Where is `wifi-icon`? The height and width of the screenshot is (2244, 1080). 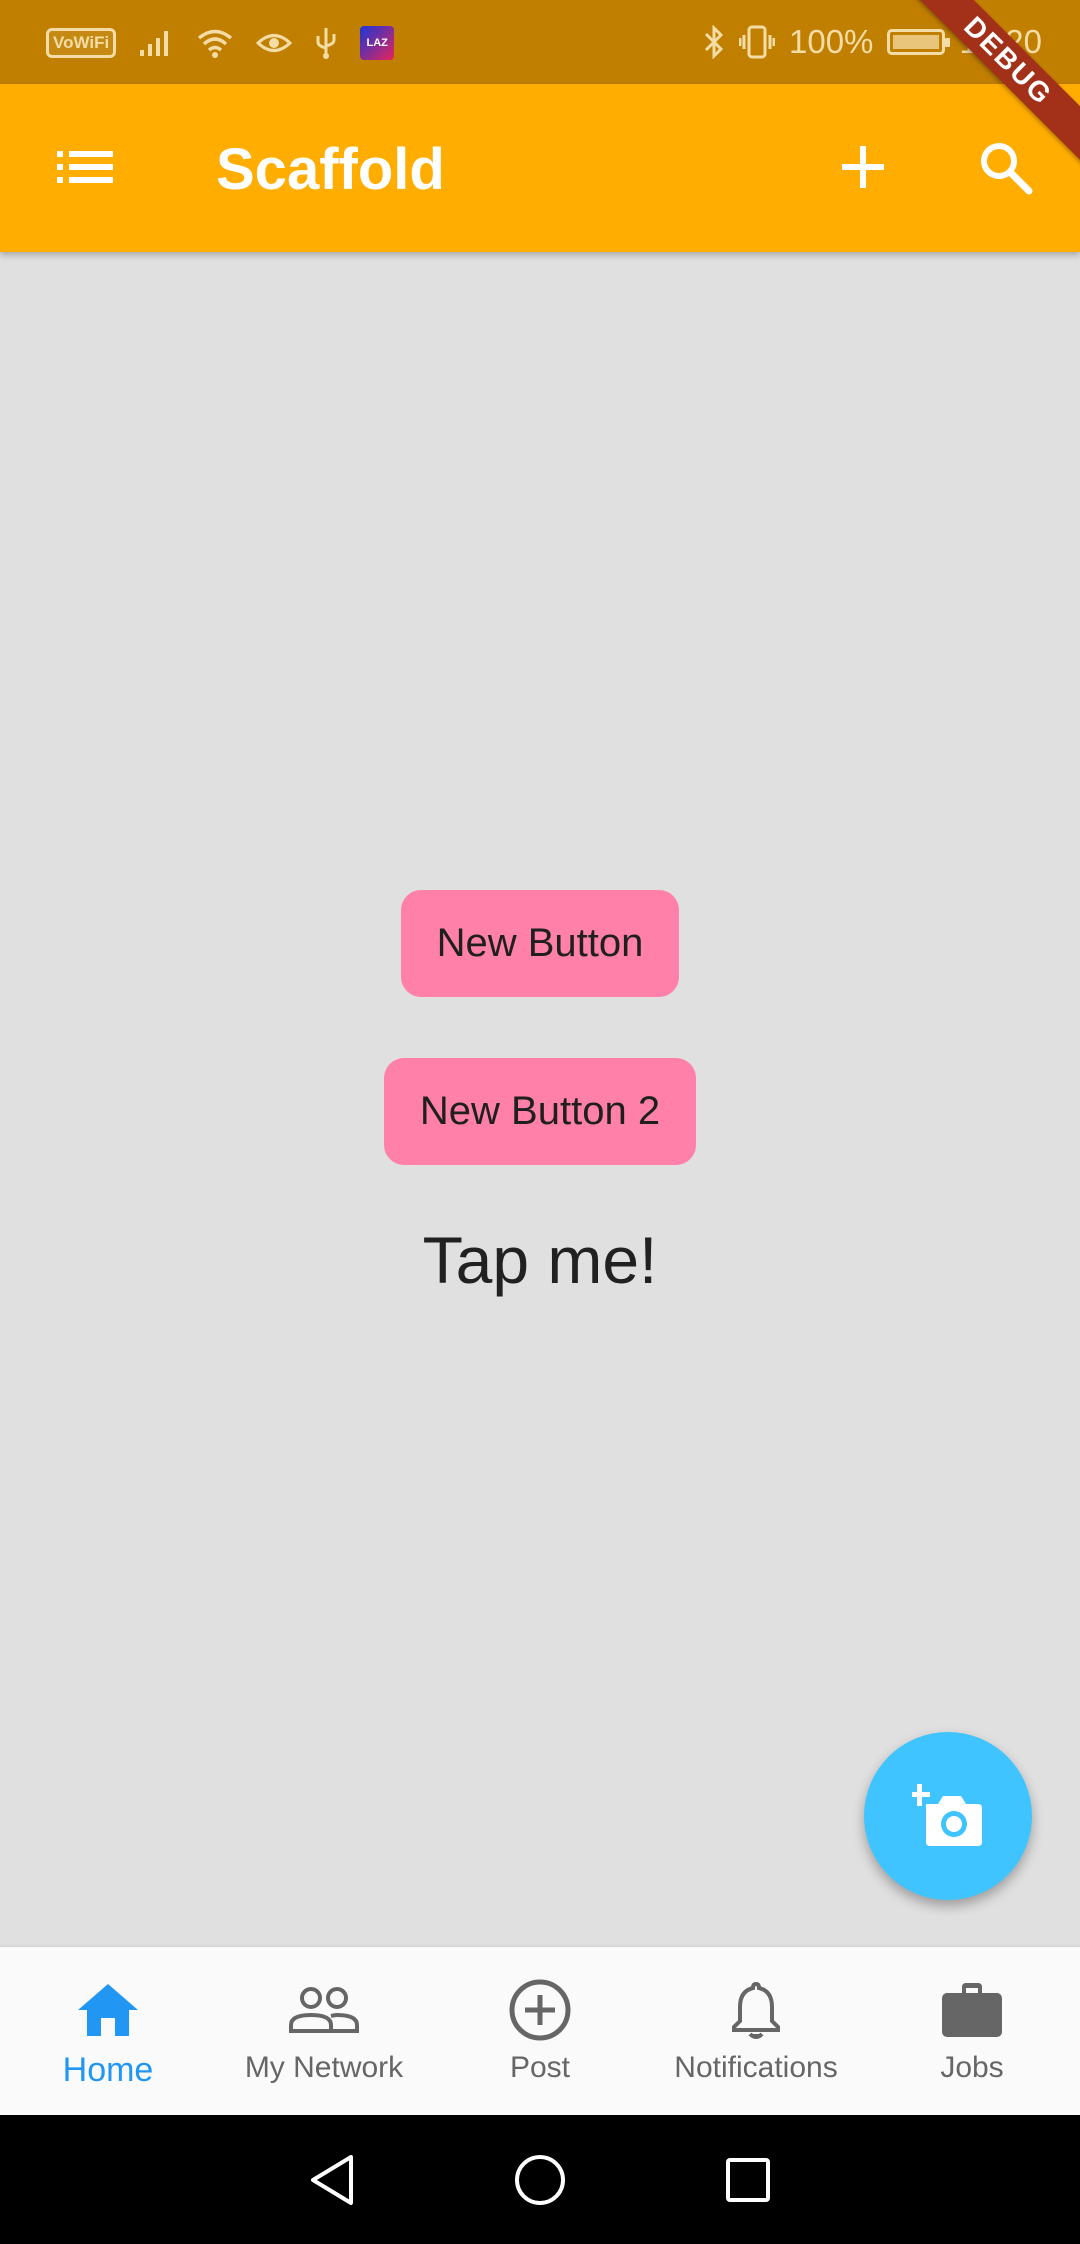 wifi-icon is located at coordinates (215, 43).